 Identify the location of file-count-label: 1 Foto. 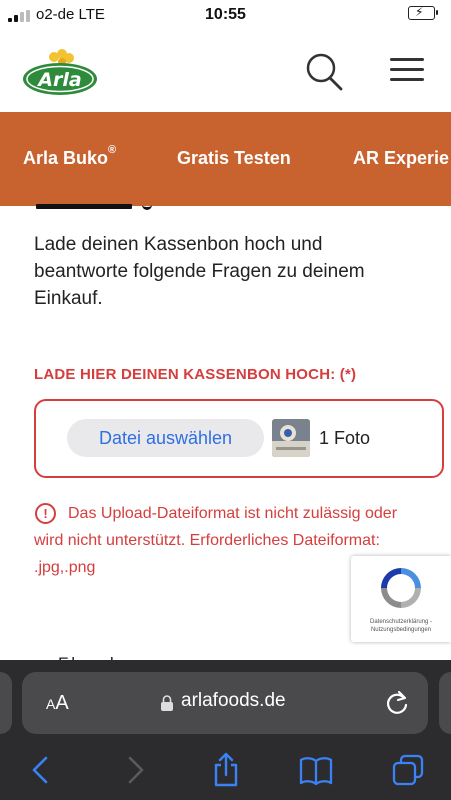
(345, 438).